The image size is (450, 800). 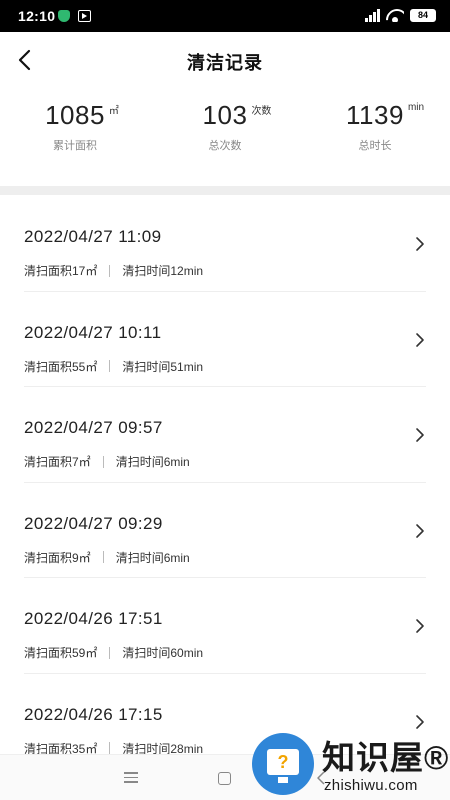 I want to click on stat-total-area: 1085 ㎡ 累计面积, so click(x=75, y=140).